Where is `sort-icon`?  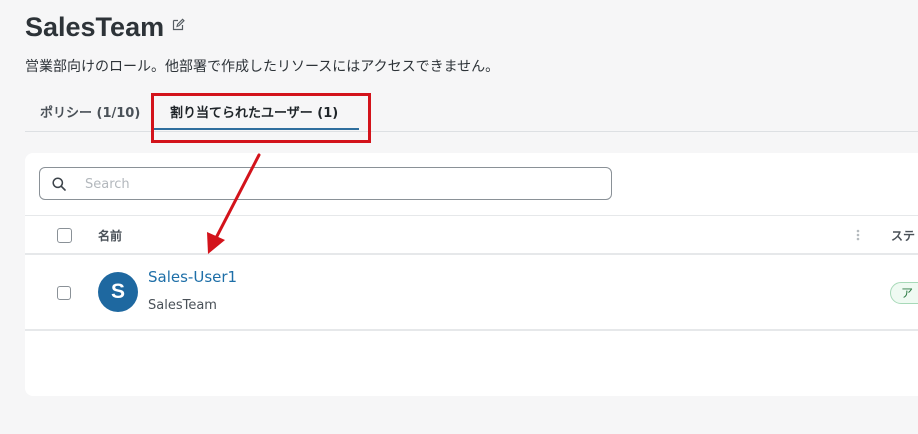
sort-icon is located at coordinates (858, 235).